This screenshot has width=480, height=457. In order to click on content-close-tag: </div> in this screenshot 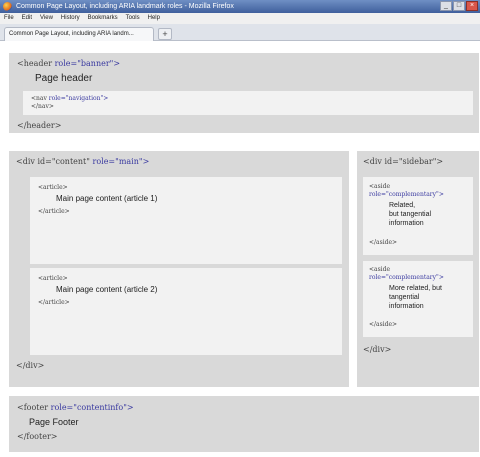, I will do `click(30, 365)`.